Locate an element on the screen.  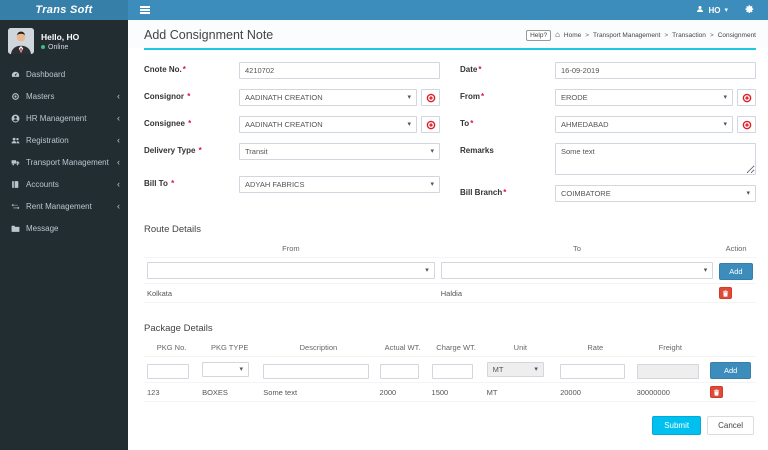
breadcrumb-transaction: Transaction is located at coordinates (689, 35).